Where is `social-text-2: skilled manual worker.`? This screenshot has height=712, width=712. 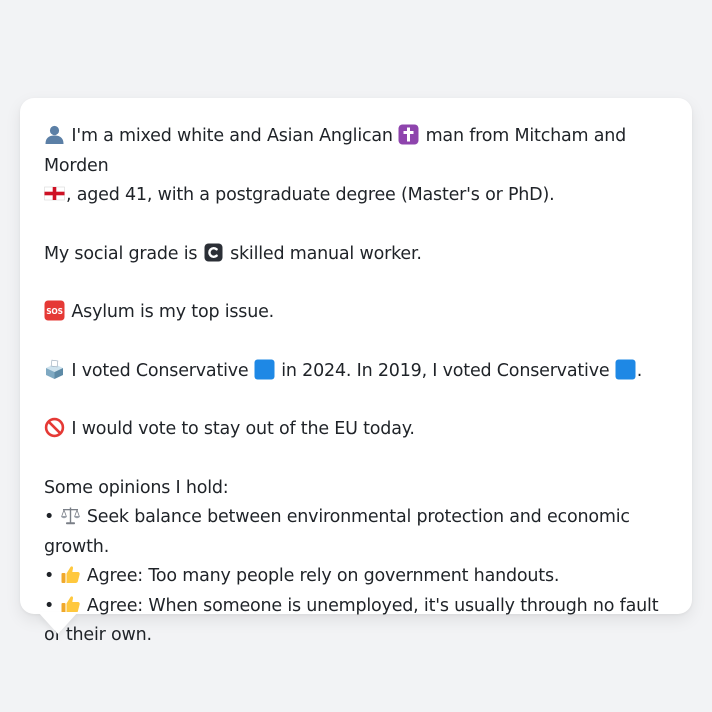 social-text-2: skilled manual worker. is located at coordinates (326, 253).